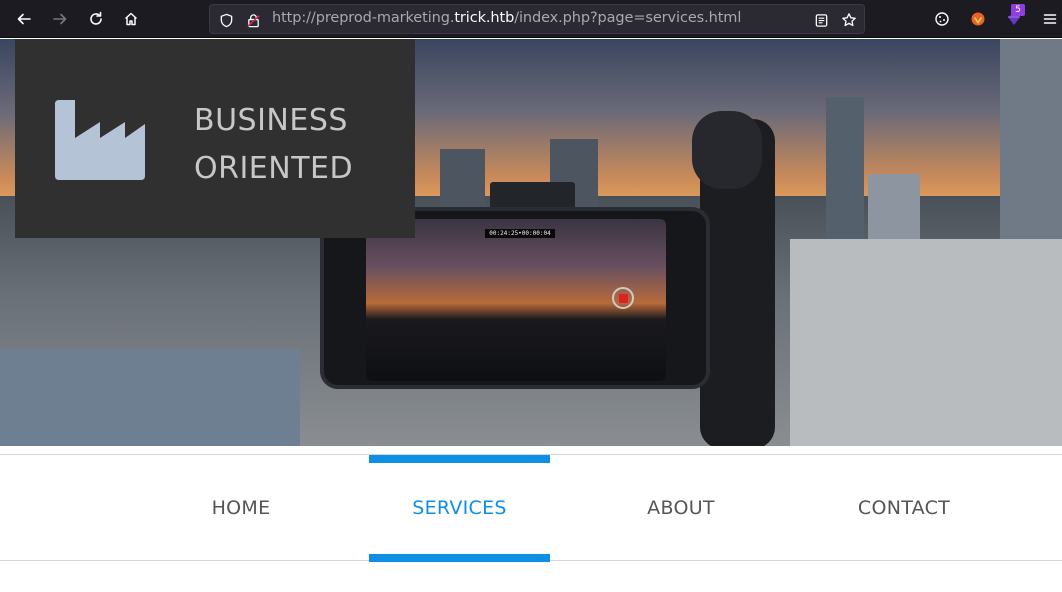 Image resolution: width=1062 pixels, height=592 pixels. What do you see at coordinates (60, 19) in the screenshot?
I see `forward-icon` at bounding box center [60, 19].